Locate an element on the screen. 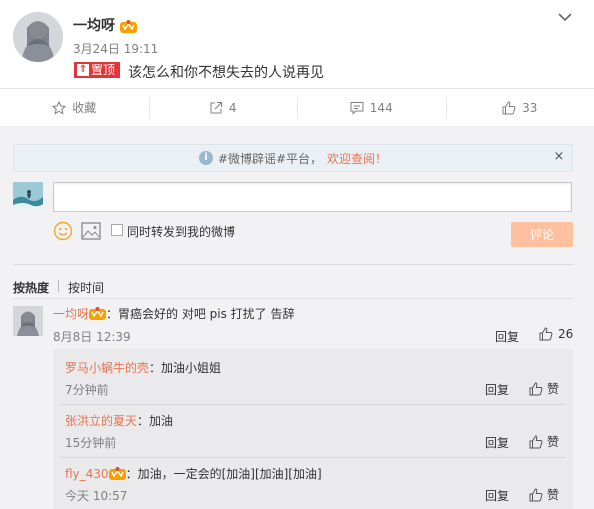 The image size is (594, 509). post-author-name: 一均呀 is located at coordinates (105, 25).